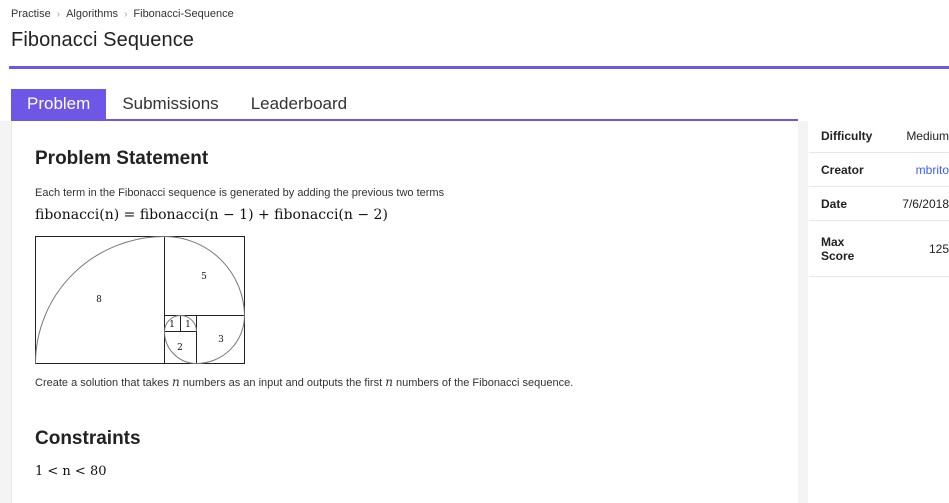  Describe the element at coordinates (479, 67) in the screenshot. I see `header-divider` at that location.